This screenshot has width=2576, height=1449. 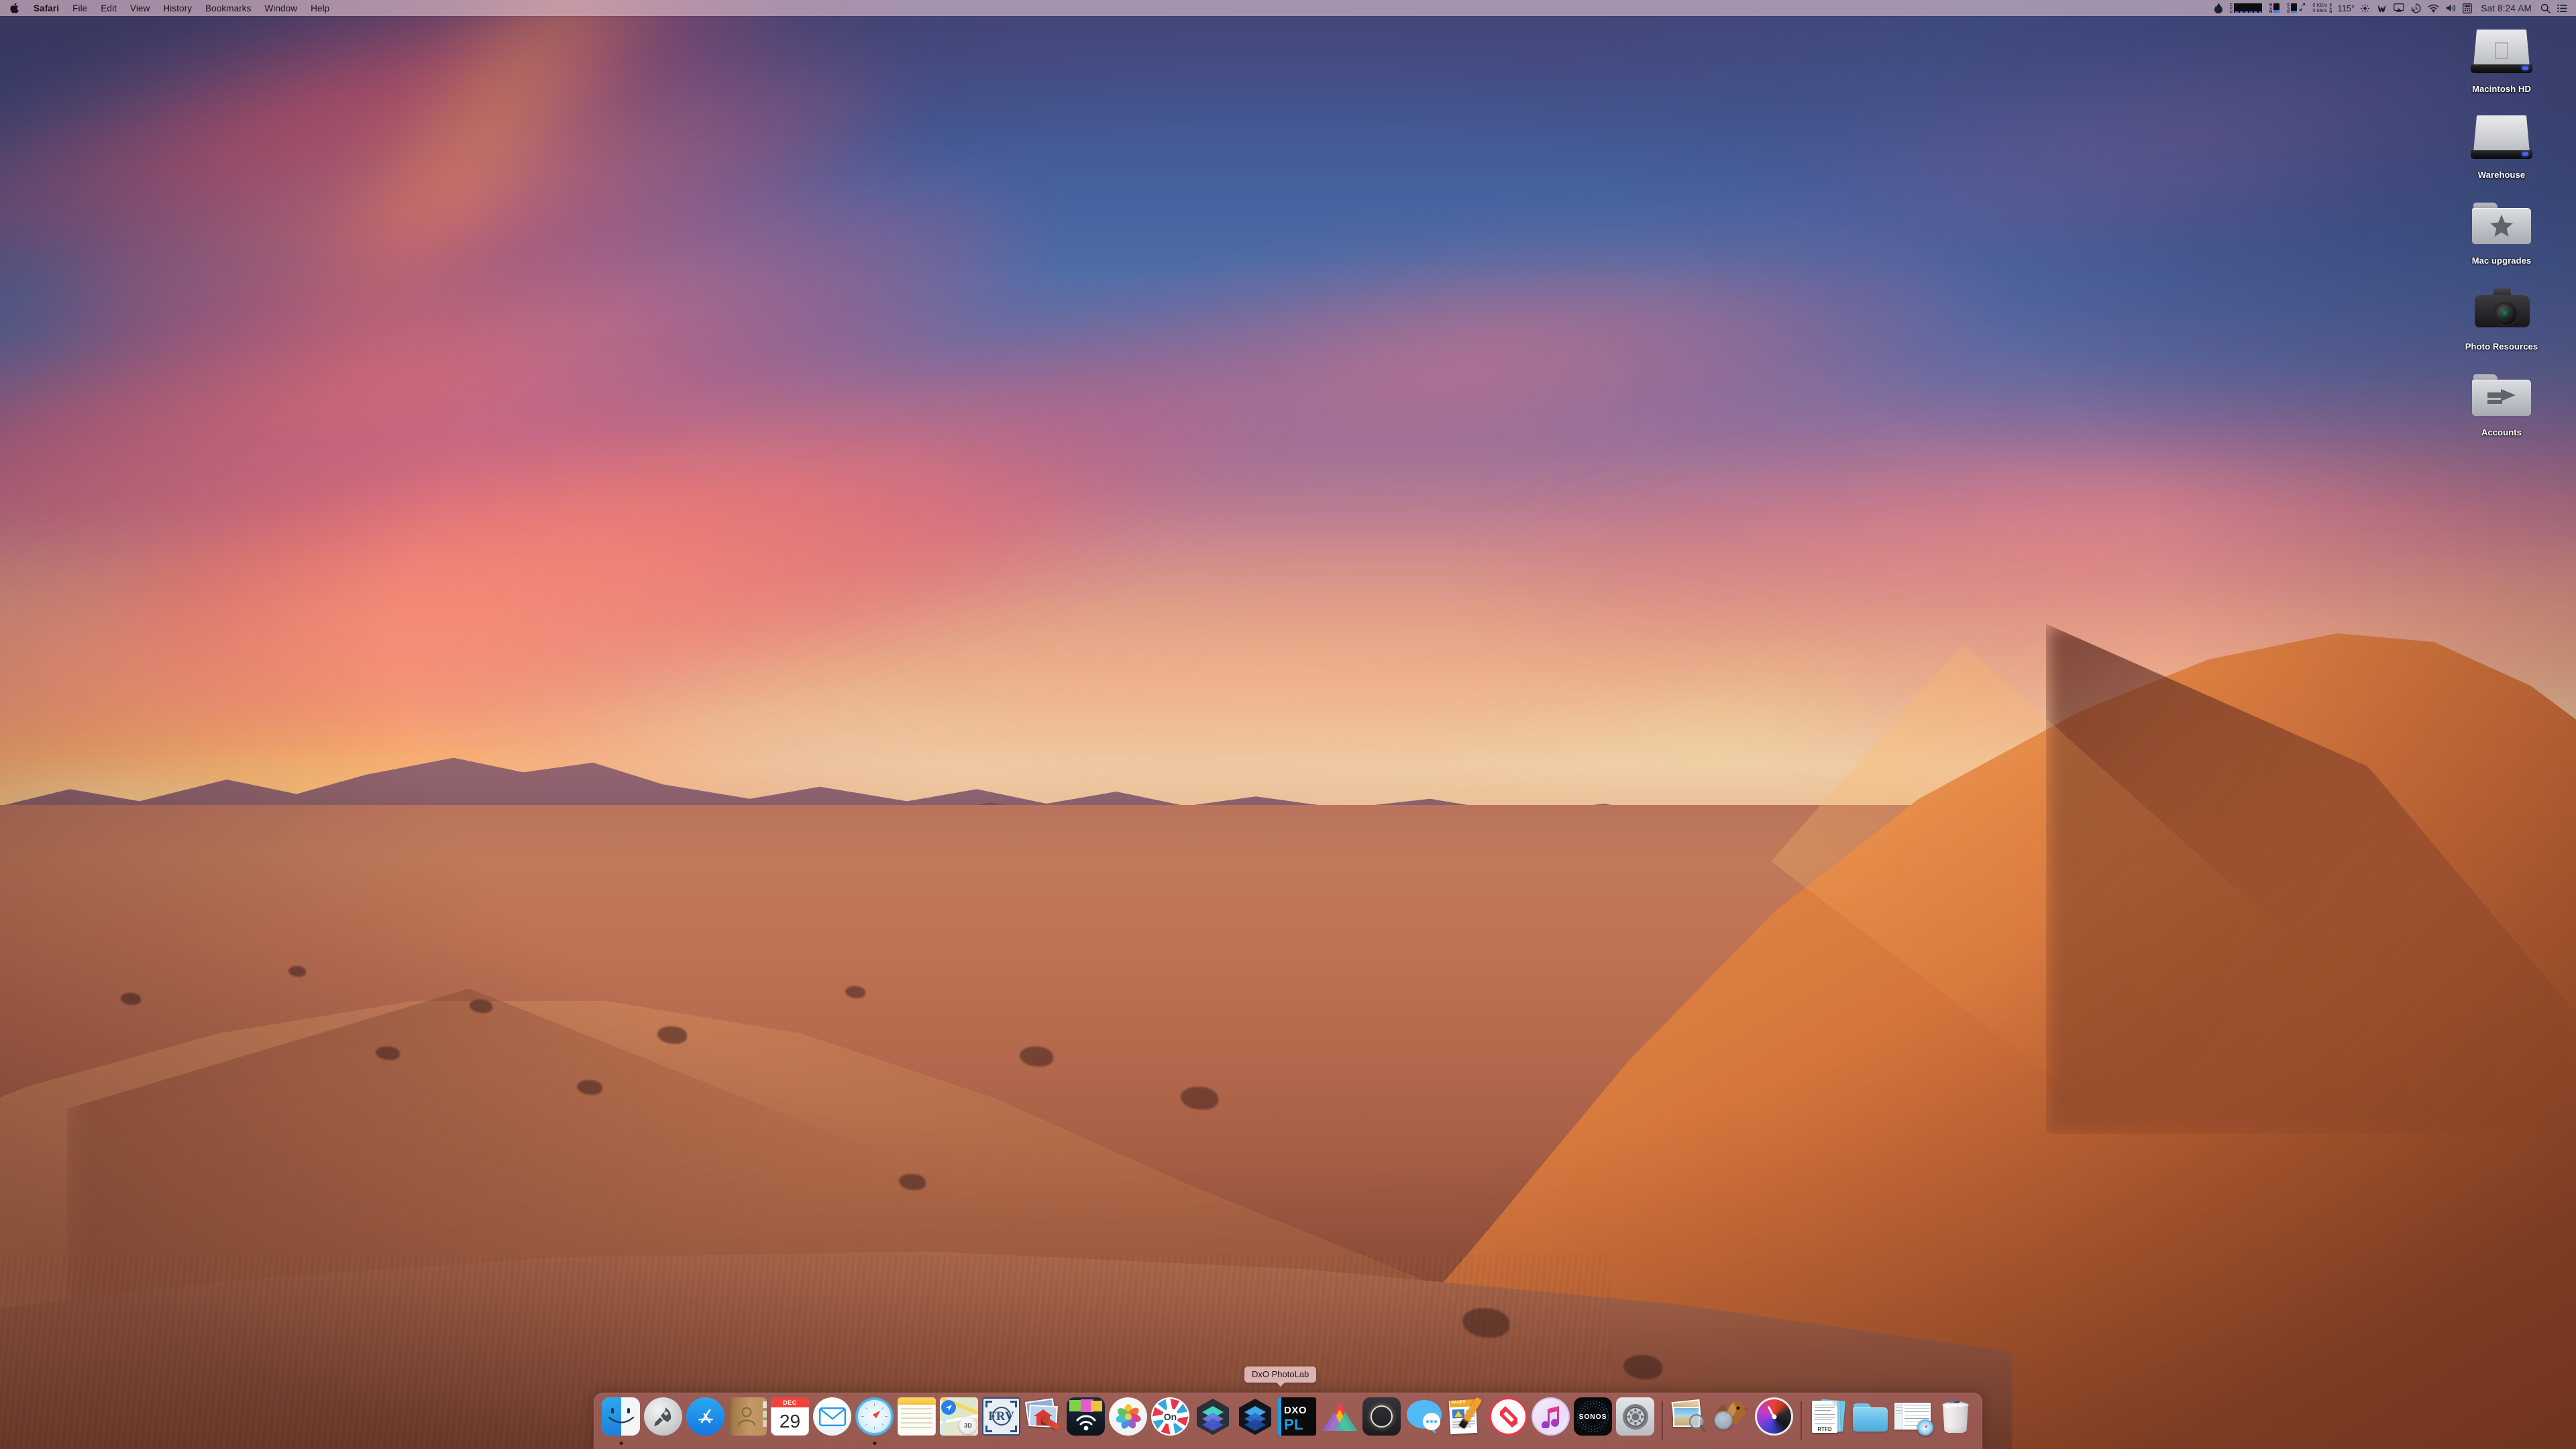 I want to click on photosync-icon, so click(x=1086, y=1416).